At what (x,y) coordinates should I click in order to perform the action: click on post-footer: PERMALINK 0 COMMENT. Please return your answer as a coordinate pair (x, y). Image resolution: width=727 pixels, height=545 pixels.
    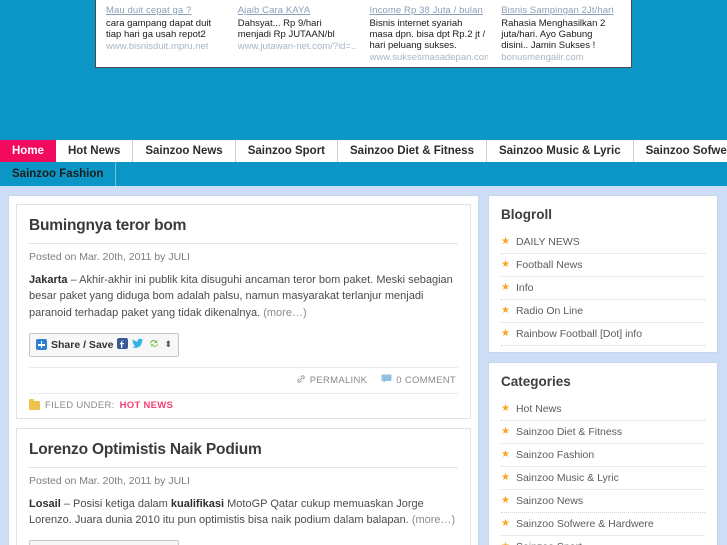
    Looking at the image, I should click on (243, 379).